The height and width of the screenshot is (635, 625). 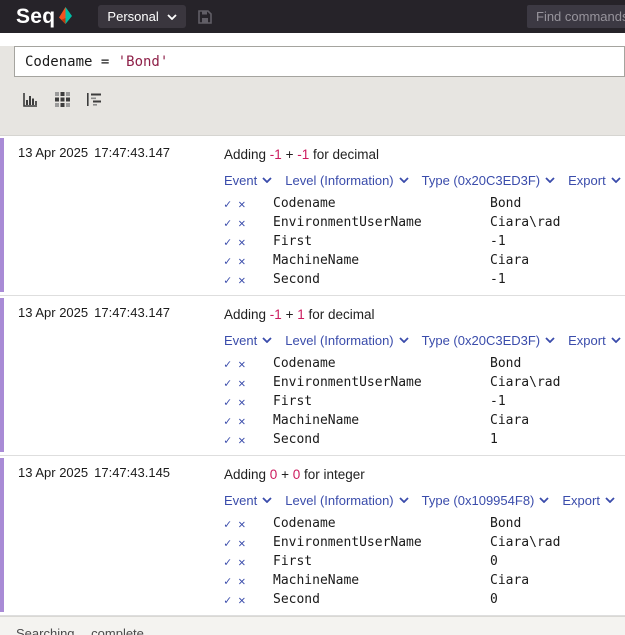 I want to click on event-message: Adding -1 + 1 for decimal, so click(x=424, y=315).